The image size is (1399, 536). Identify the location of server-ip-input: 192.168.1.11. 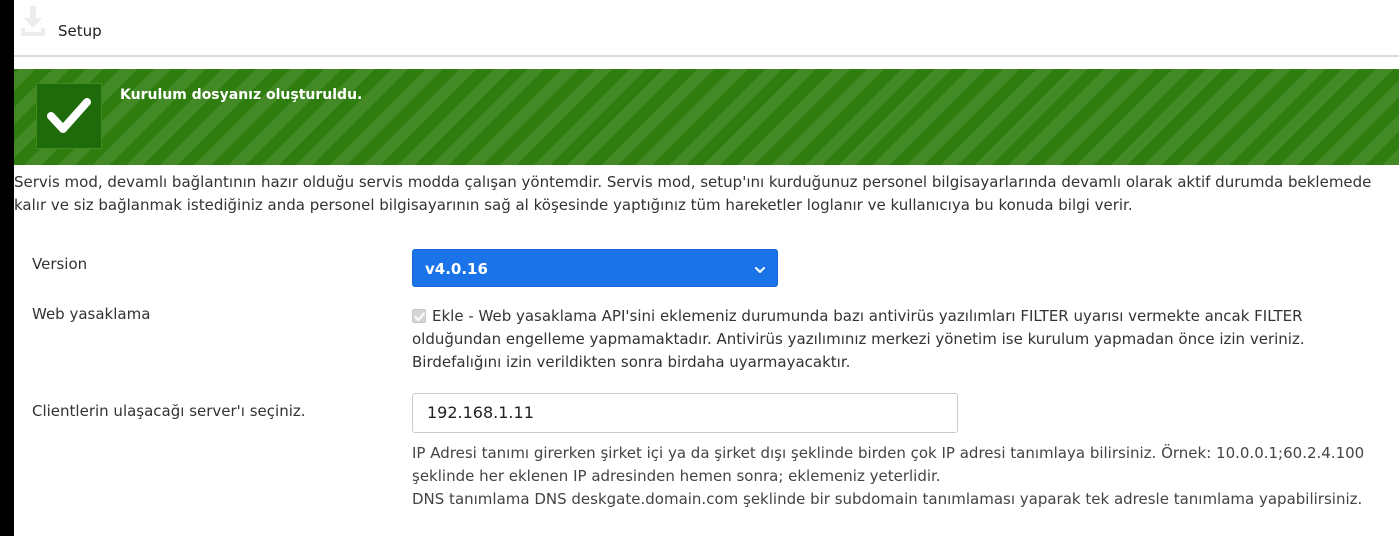
(685, 413).